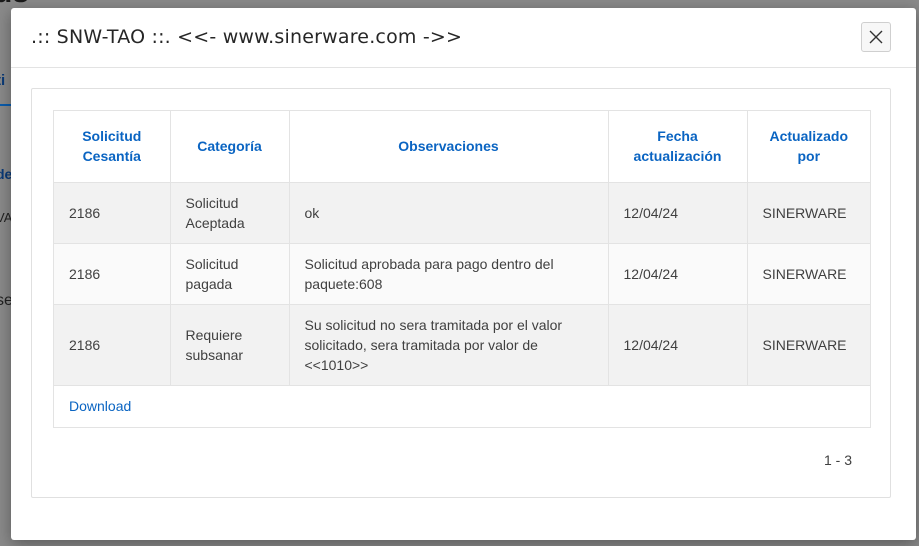 The height and width of the screenshot is (546, 919). I want to click on column-header-actualizado: Actualizado por, so click(808, 147).